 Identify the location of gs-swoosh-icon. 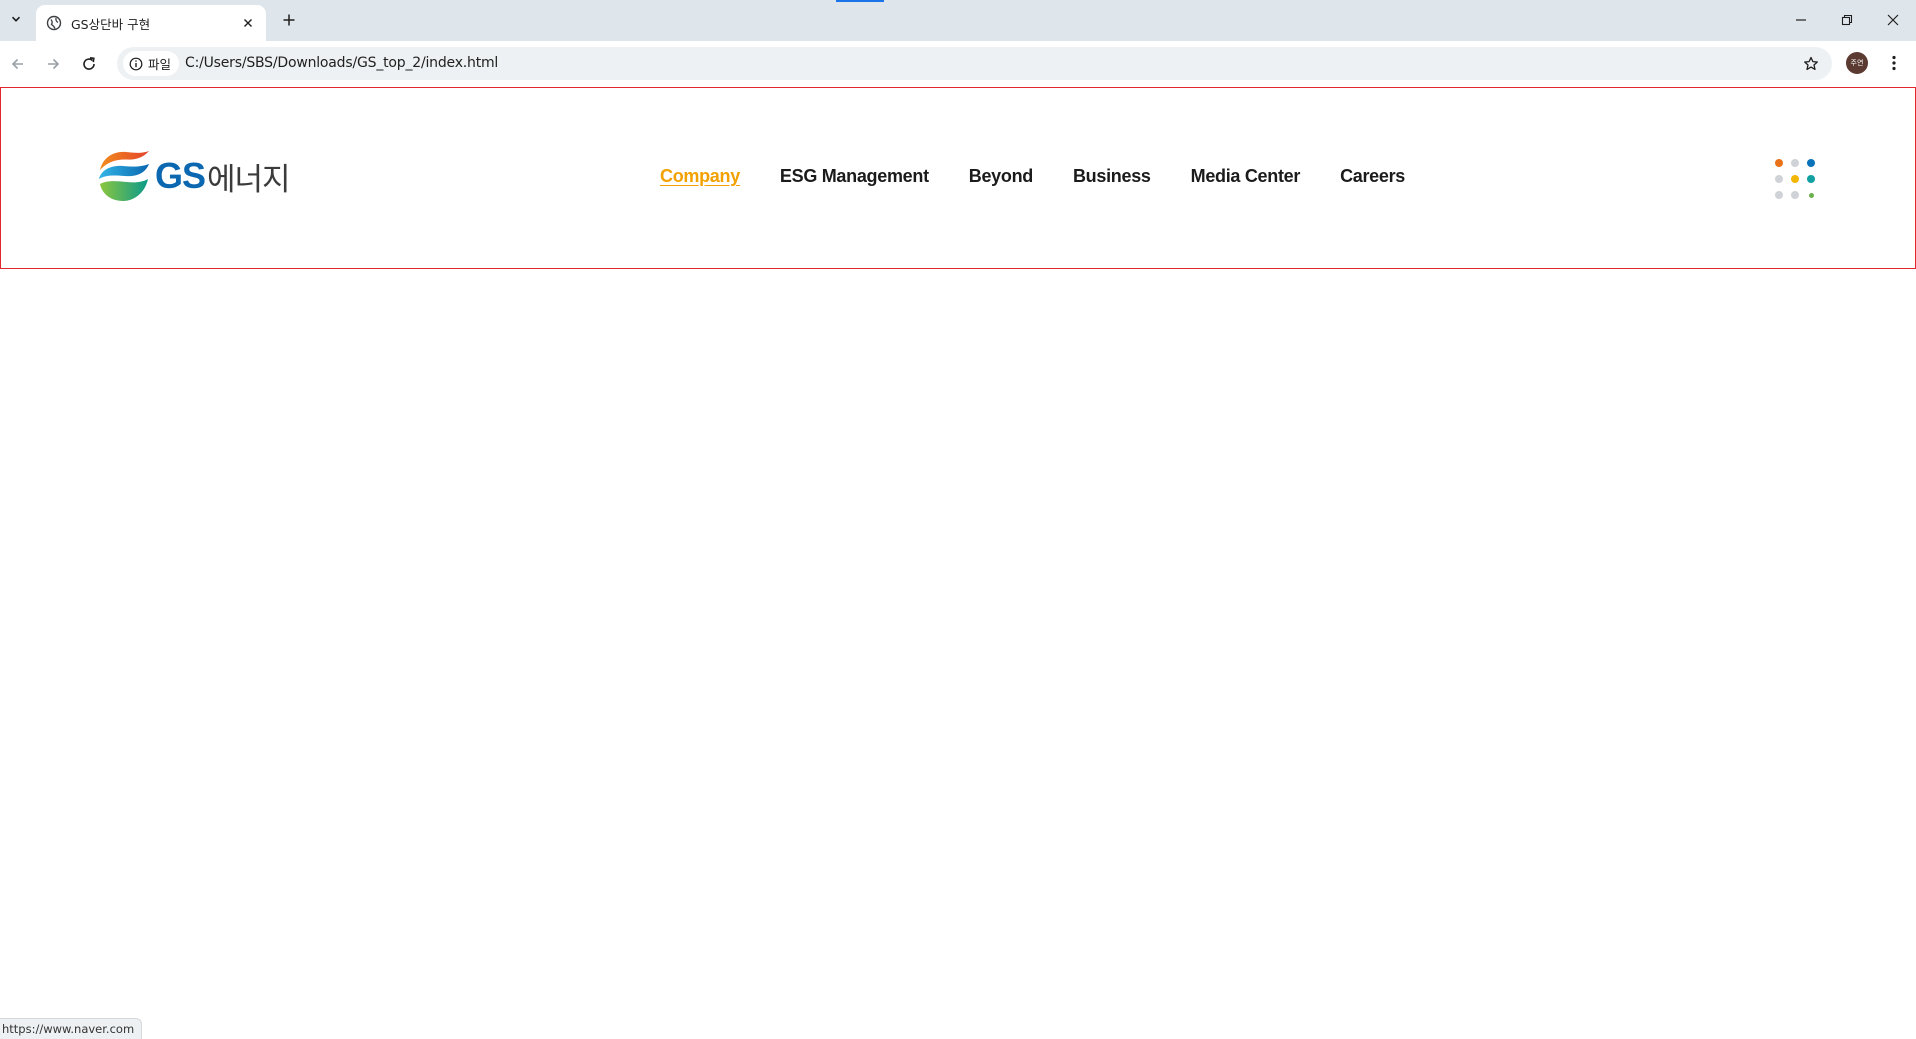
(124, 176).